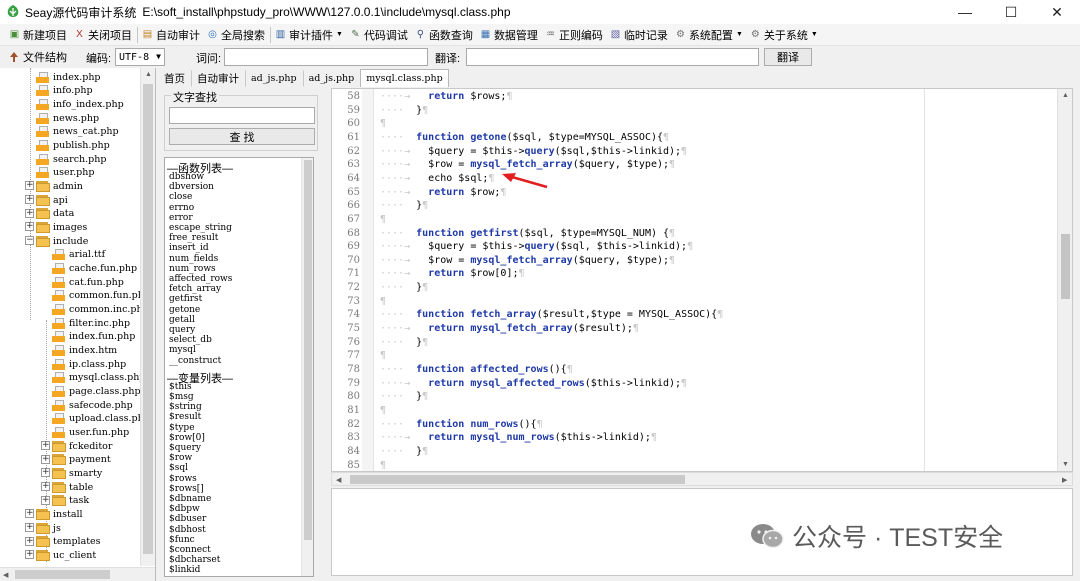 The width and height of the screenshot is (1080, 581). What do you see at coordinates (38, 35) in the screenshot?
I see `toolbar-item-new-project: ▣ 新建项目` at bounding box center [38, 35].